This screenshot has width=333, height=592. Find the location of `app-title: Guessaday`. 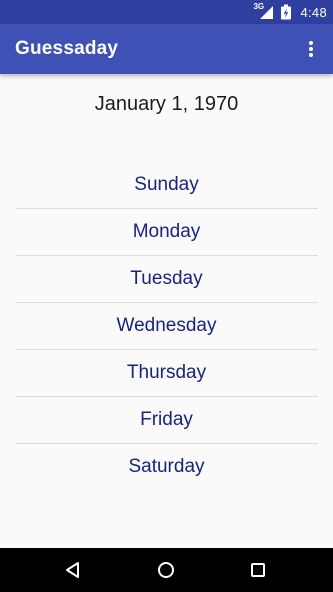

app-title: Guessaday is located at coordinates (67, 48).